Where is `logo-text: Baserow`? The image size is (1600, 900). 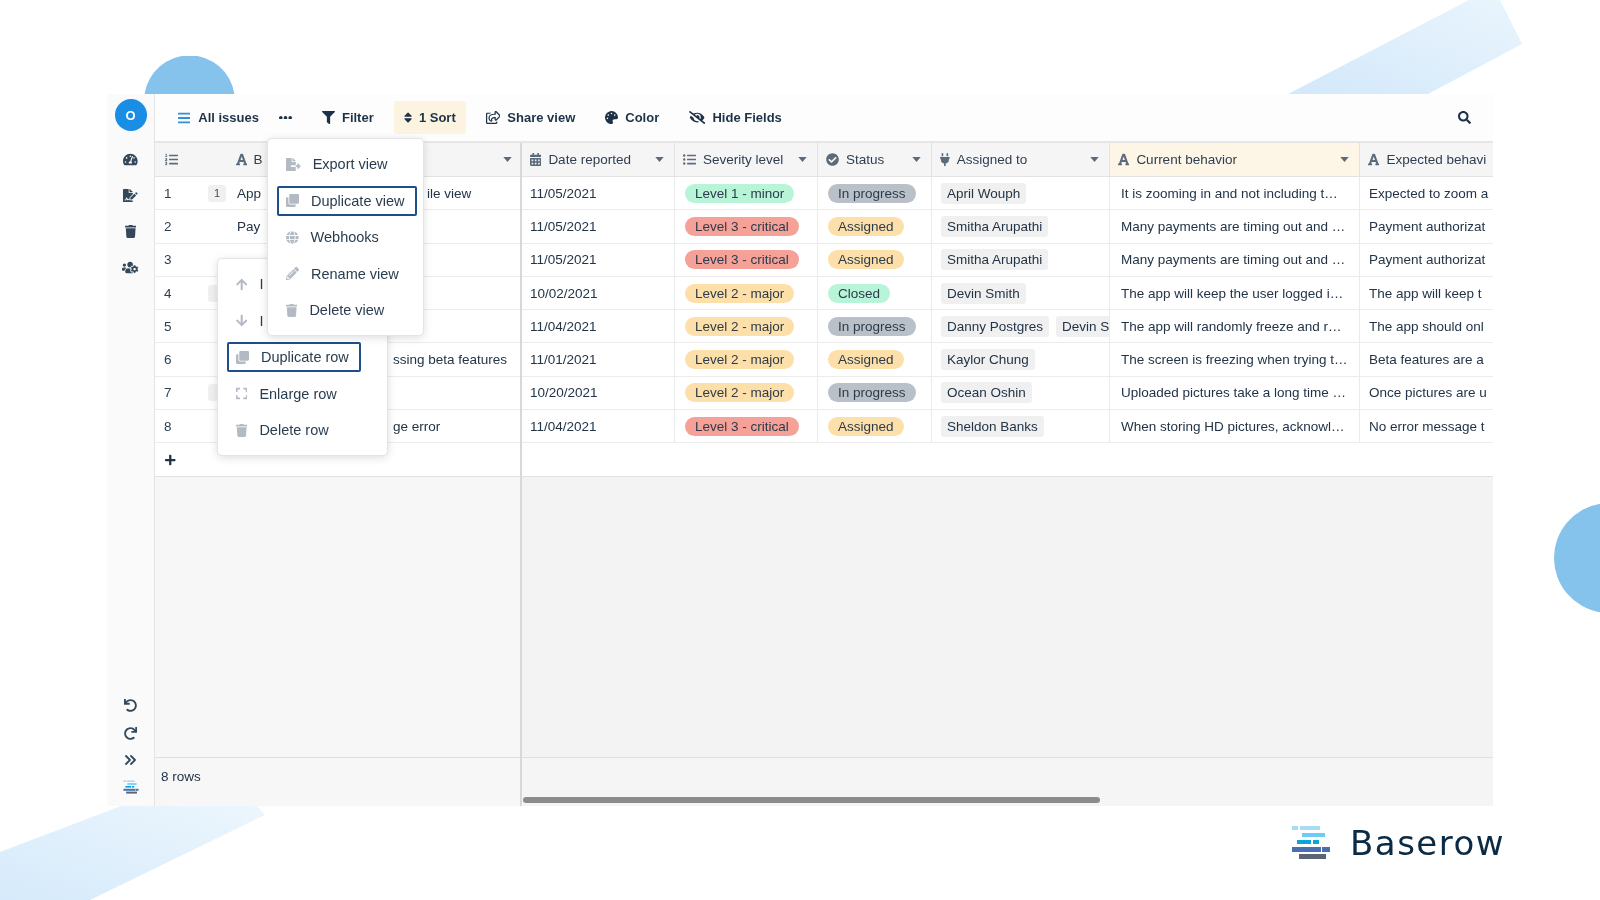 logo-text: Baserow is located at coordinates (1428, 842).